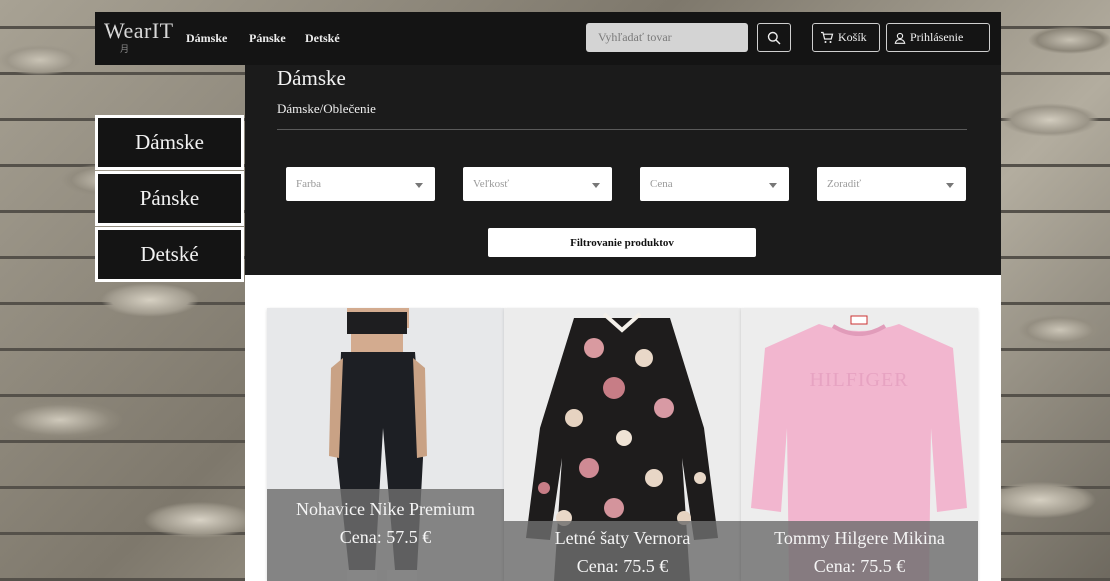 This screenshot has height=581, width=1110. Describe the element at coordinates (125, 49) in the screenshot. I see `logo-mark: 月` at that location.